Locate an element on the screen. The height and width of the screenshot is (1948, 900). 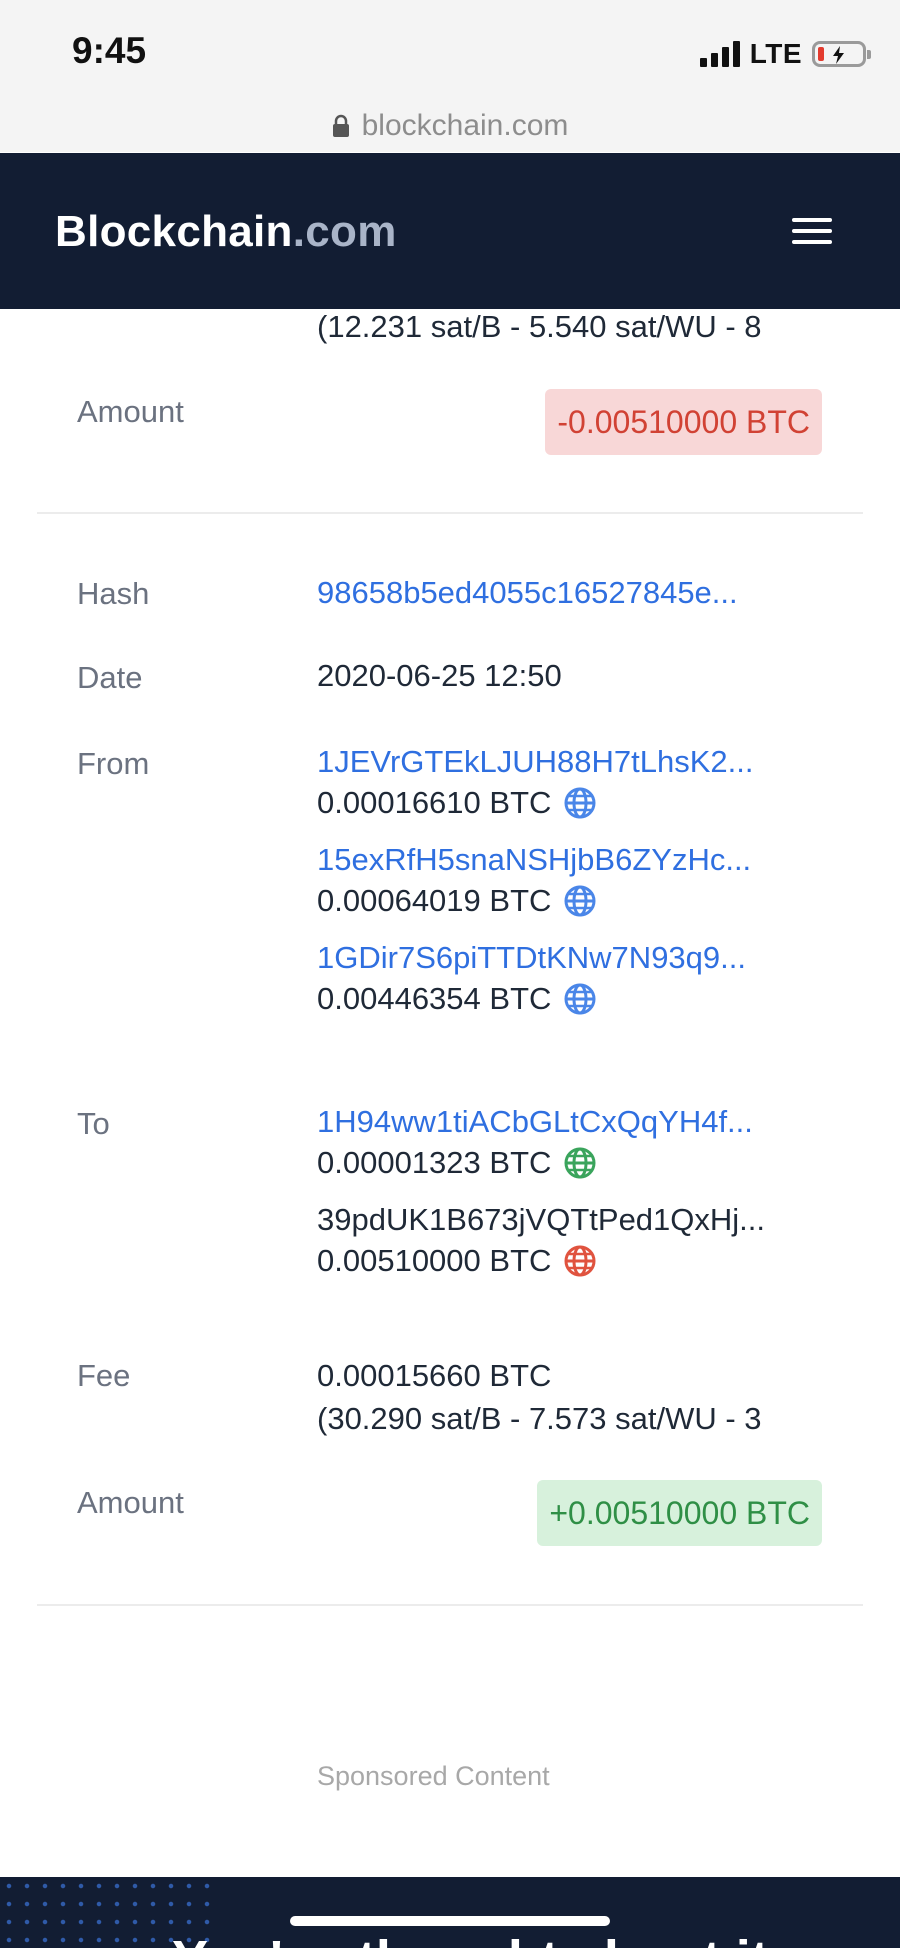
fee-rate-text: (30.290 sat/B - 7.573 sat/WU - 3 is located at coordinates (539, 1418).